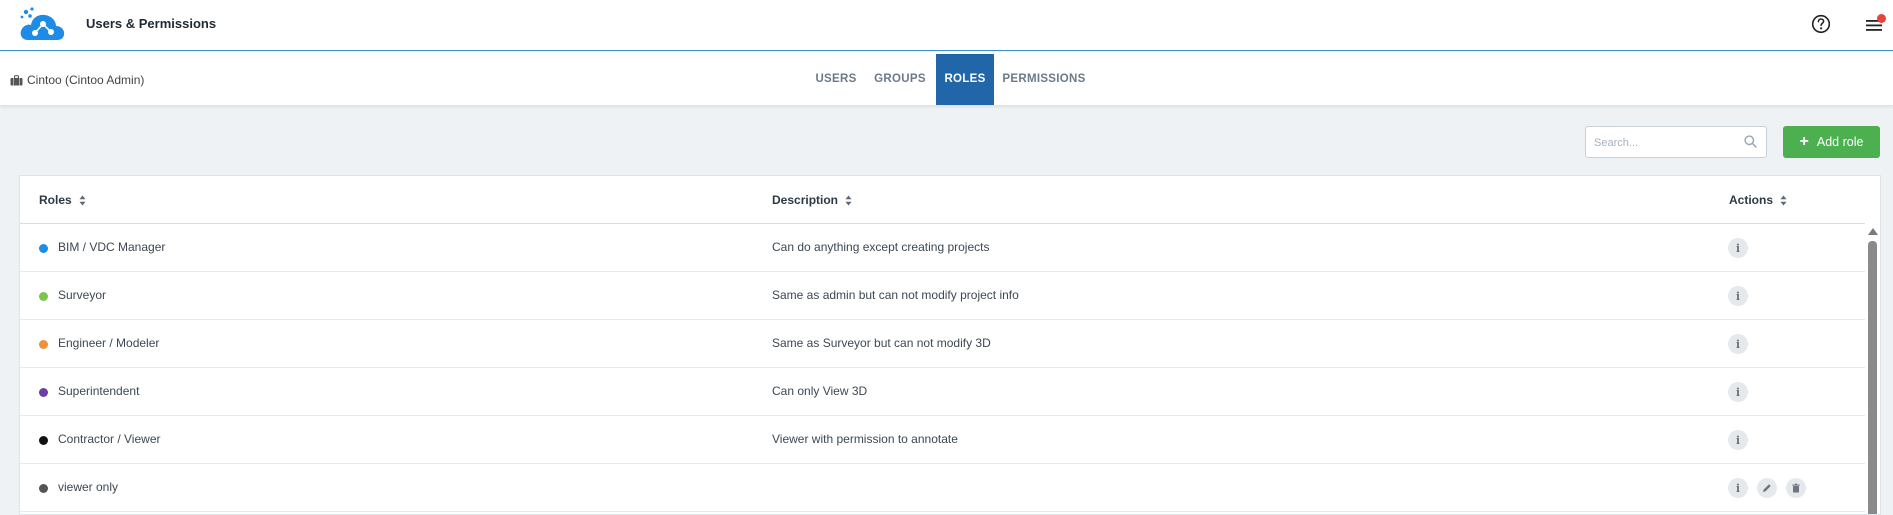 The height and width of the screenshot is (515, 1893). Describe the element at coordinates (1804, 141) in the screenshot. I see `plus-icon: +` at that location.